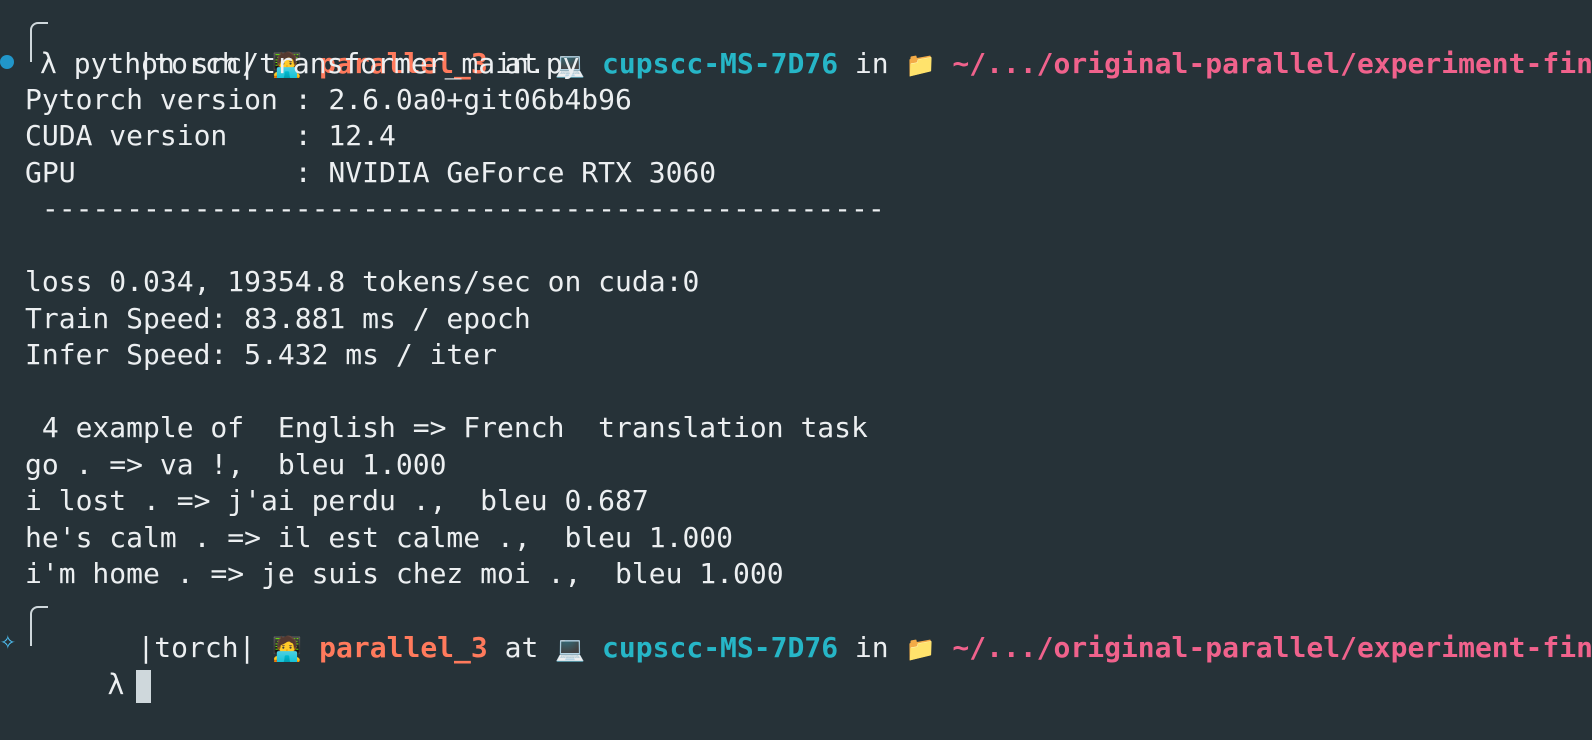  What do you see at coordinates (196, 647) in the screenshot?
I see `env-label: |torch|` at bounding box center [196, 647].